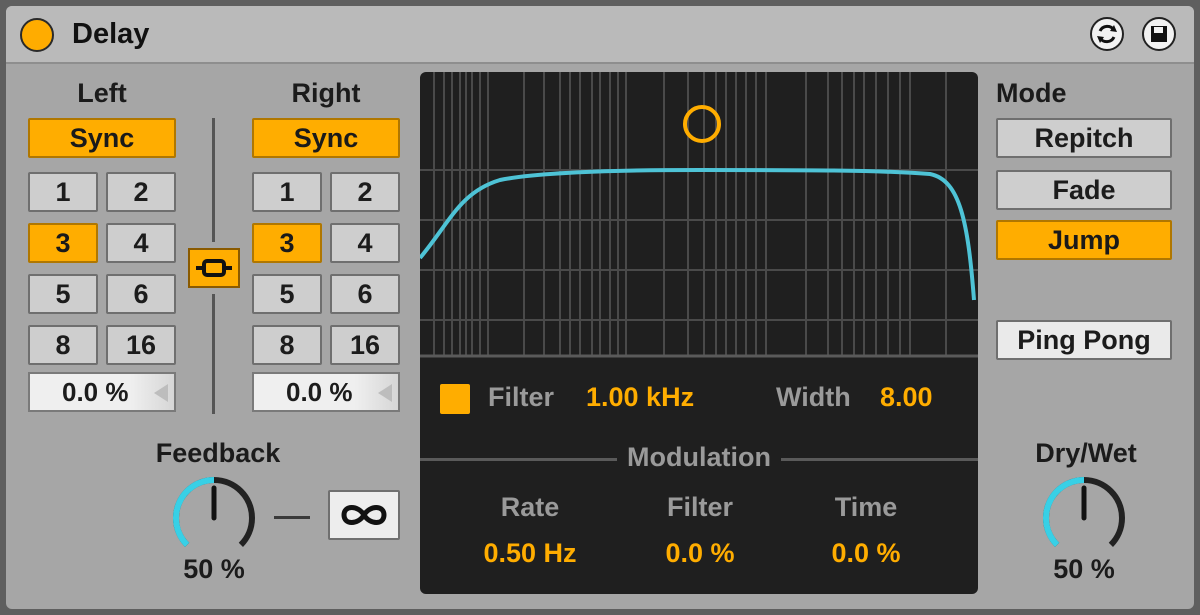  What do you see at coordinates (600, 35) in the screenshot?
I see `device-title-bar: Delay` at bounding box center [600, 35].